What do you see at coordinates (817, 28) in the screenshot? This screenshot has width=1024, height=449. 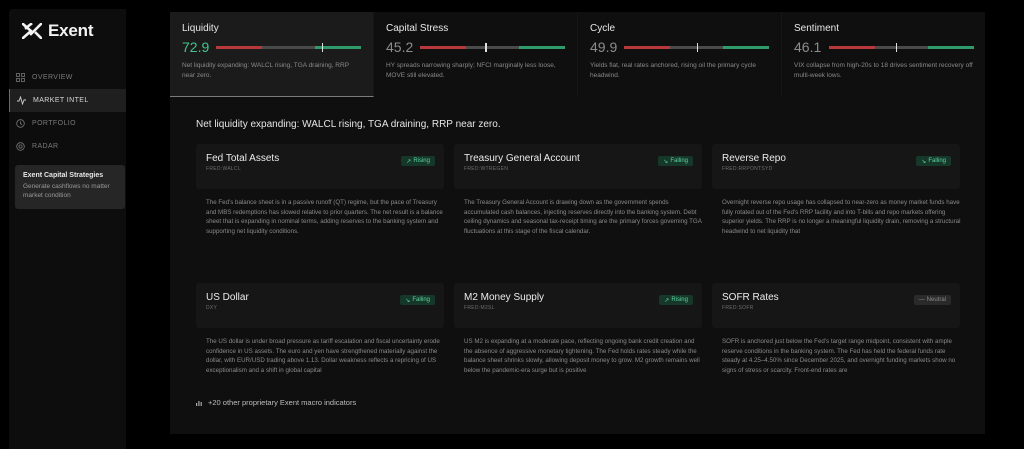 I see `tab-title: Sentiment` at bounding box center [817, 28].